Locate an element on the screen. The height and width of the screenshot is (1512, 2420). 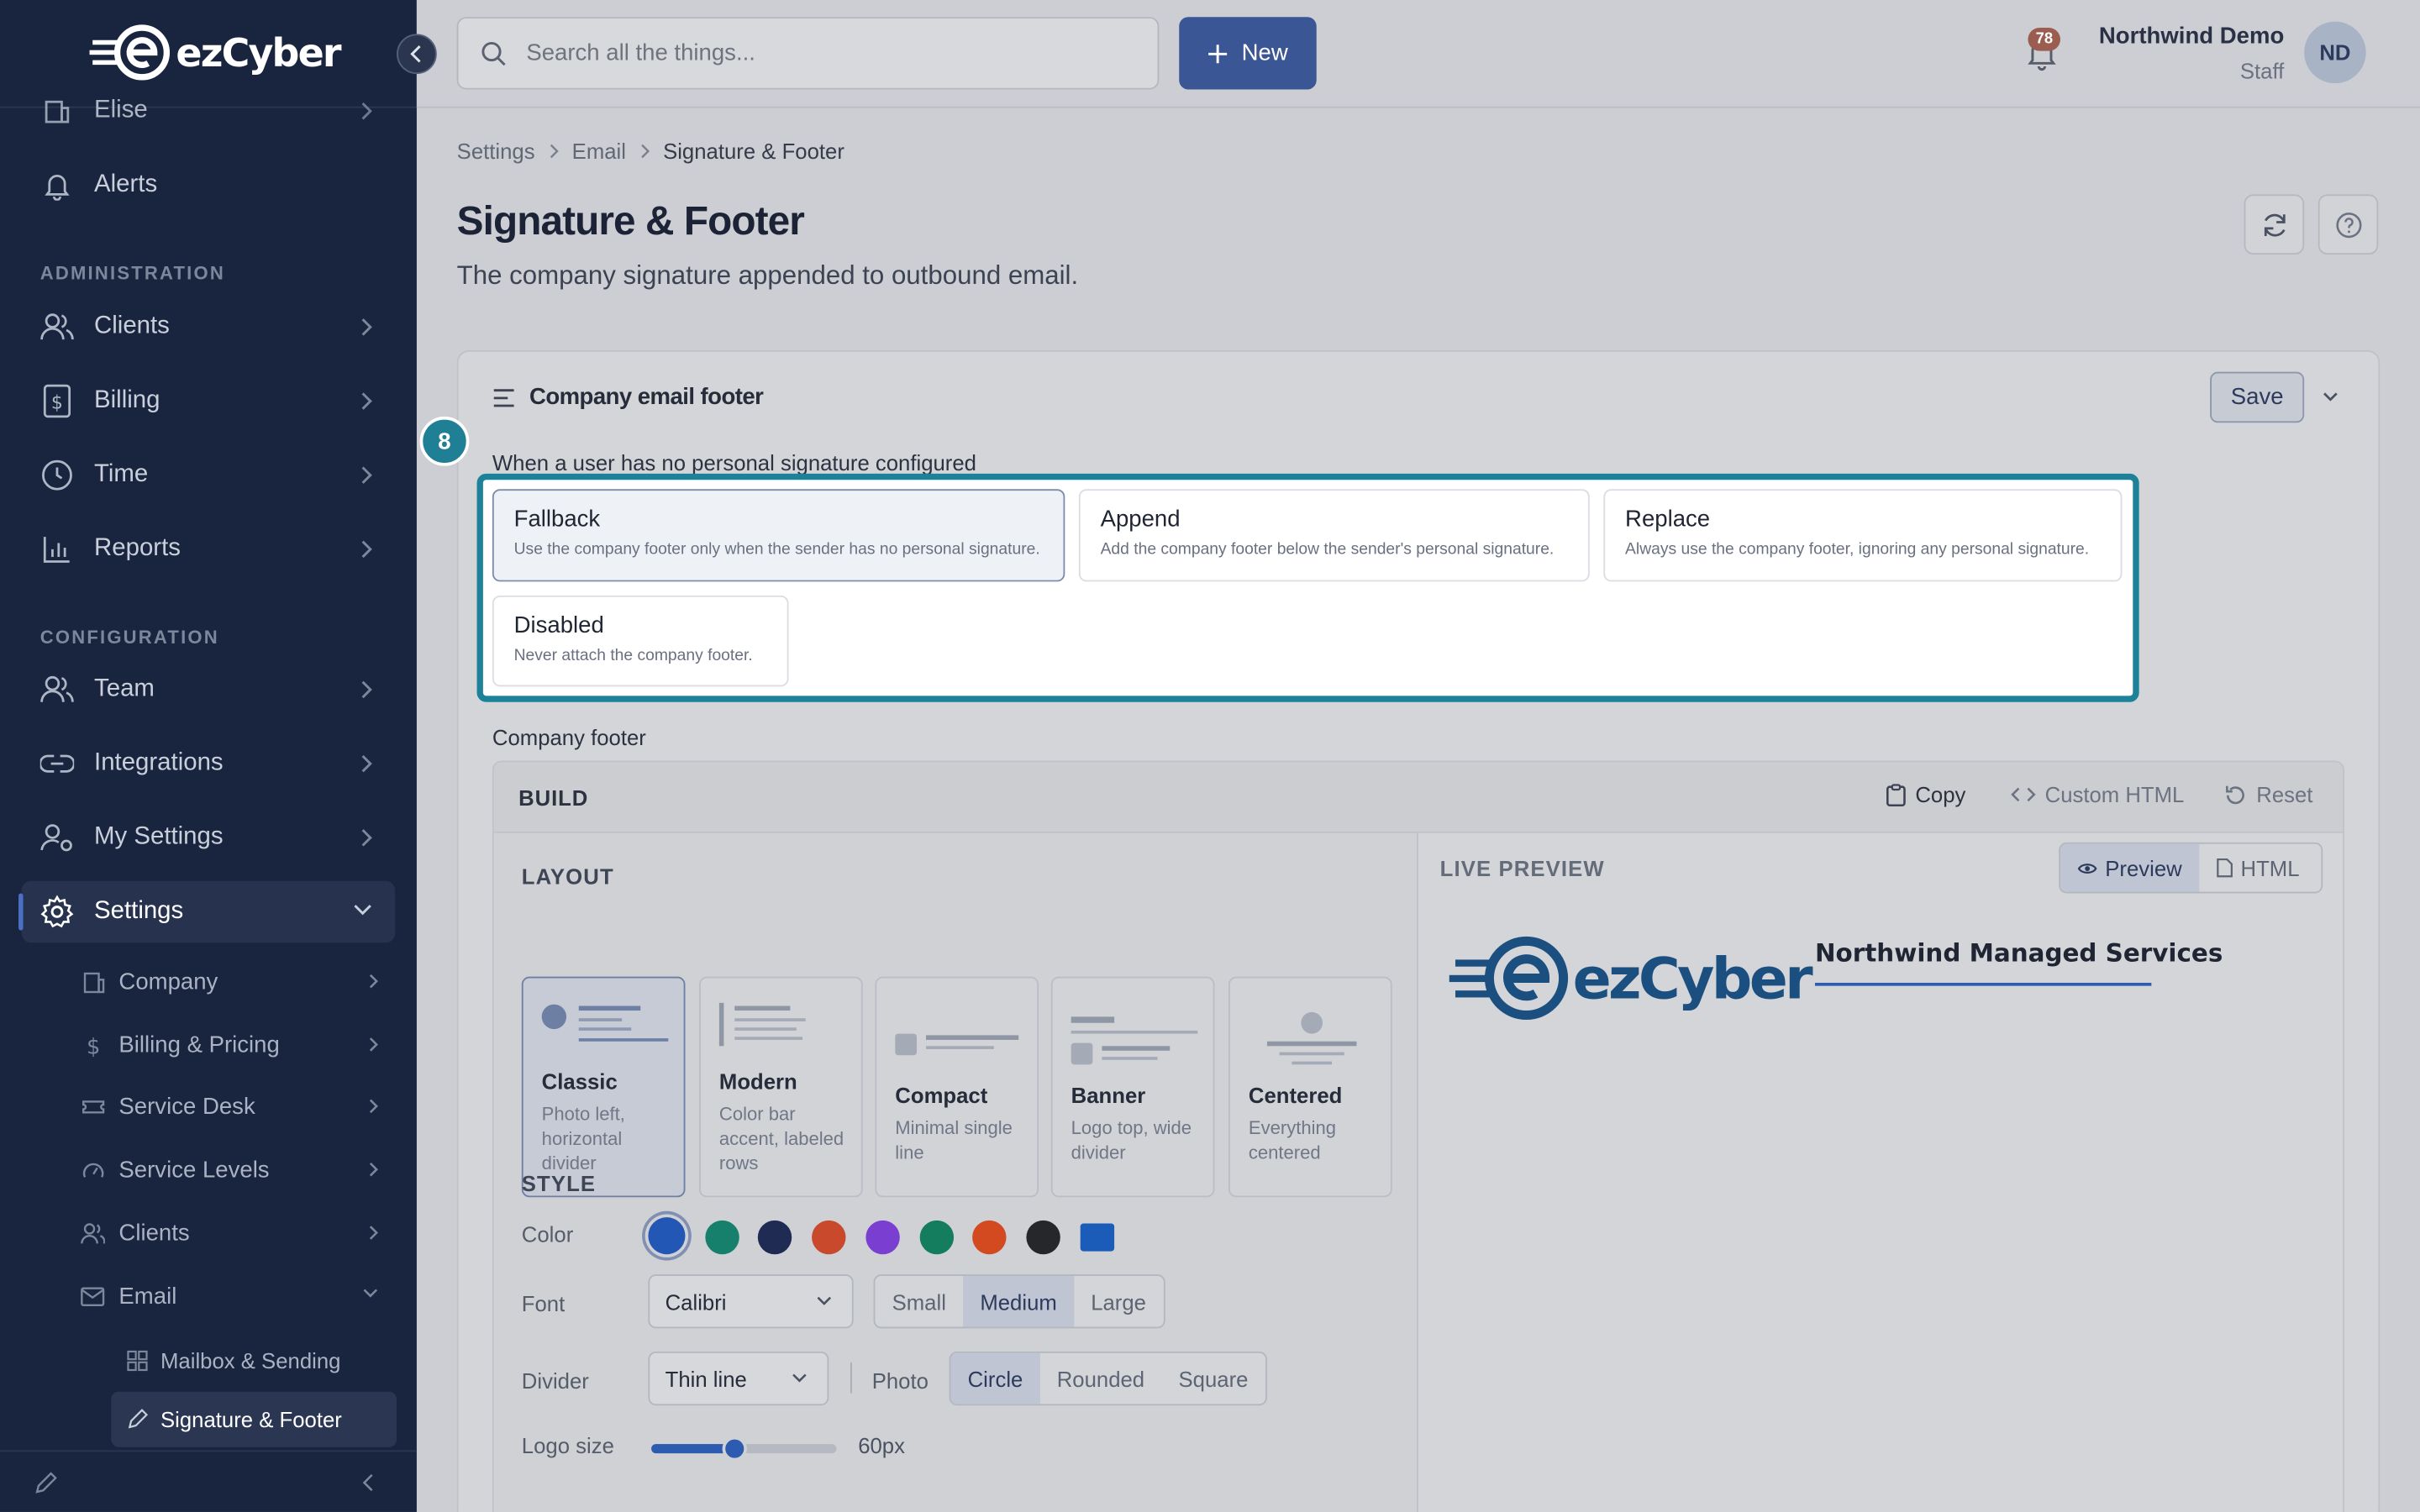
divider-select: Thin line is located at coordinates (738, 1378).